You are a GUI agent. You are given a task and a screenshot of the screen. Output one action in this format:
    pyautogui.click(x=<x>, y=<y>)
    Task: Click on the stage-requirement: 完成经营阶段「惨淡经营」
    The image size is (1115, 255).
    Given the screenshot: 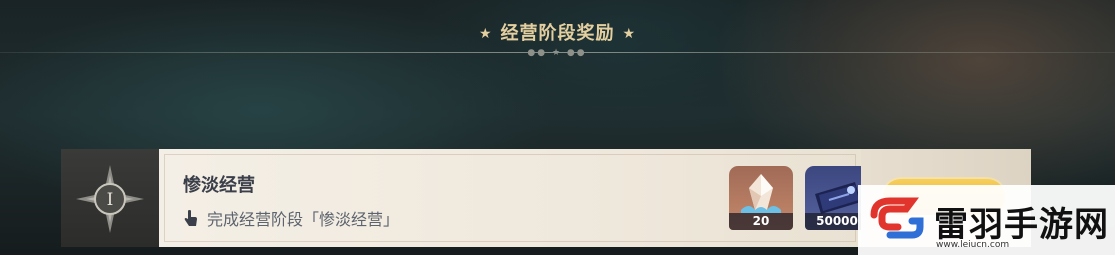 What is the action you would take?
    pyautogui.click(x=291, y=218)
    